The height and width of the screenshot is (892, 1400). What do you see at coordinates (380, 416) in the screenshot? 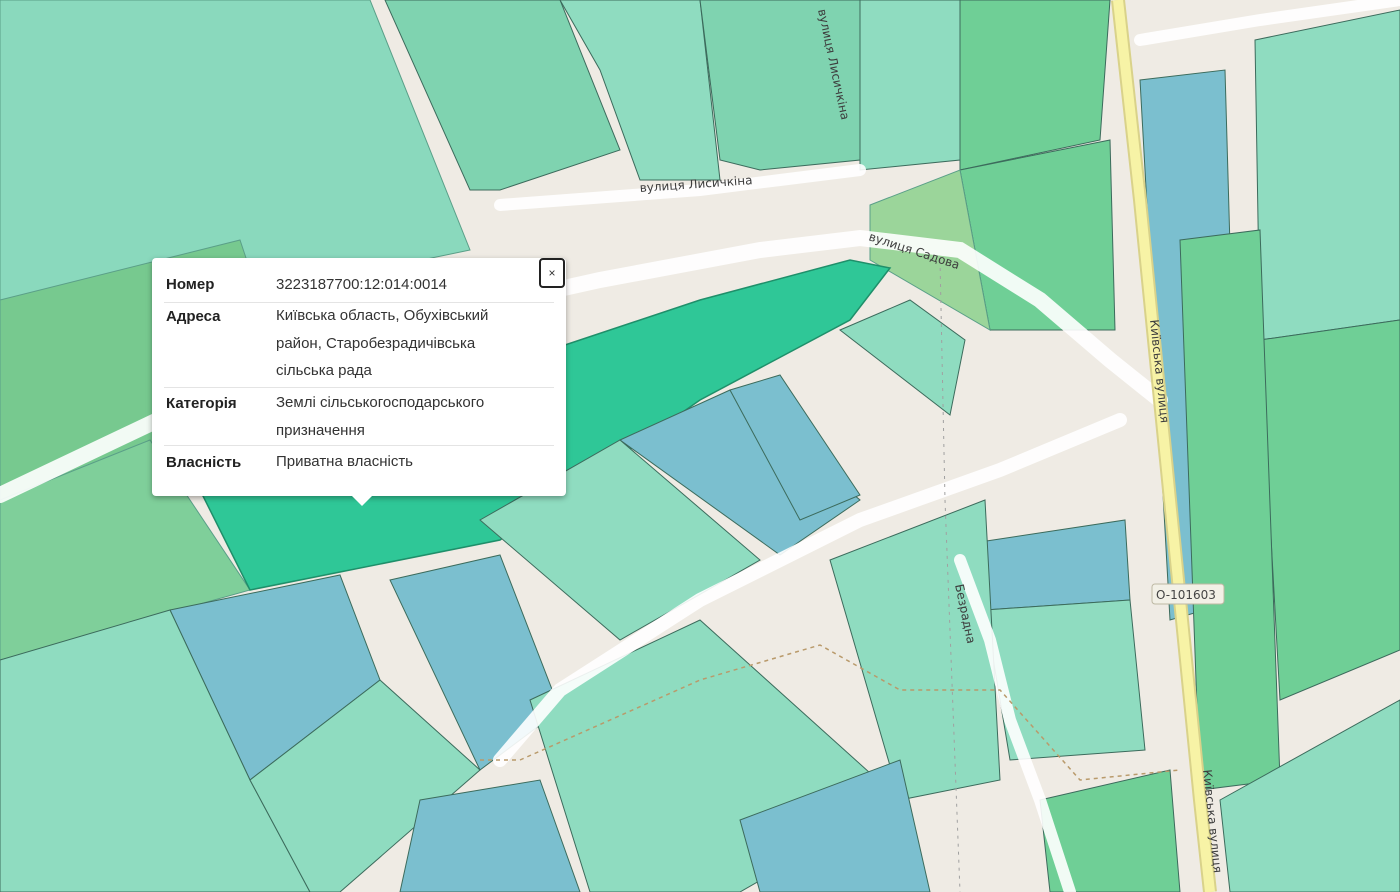
I see `category-value: Землі сільськогосподарського призначення` at bounding box center [380, 416].